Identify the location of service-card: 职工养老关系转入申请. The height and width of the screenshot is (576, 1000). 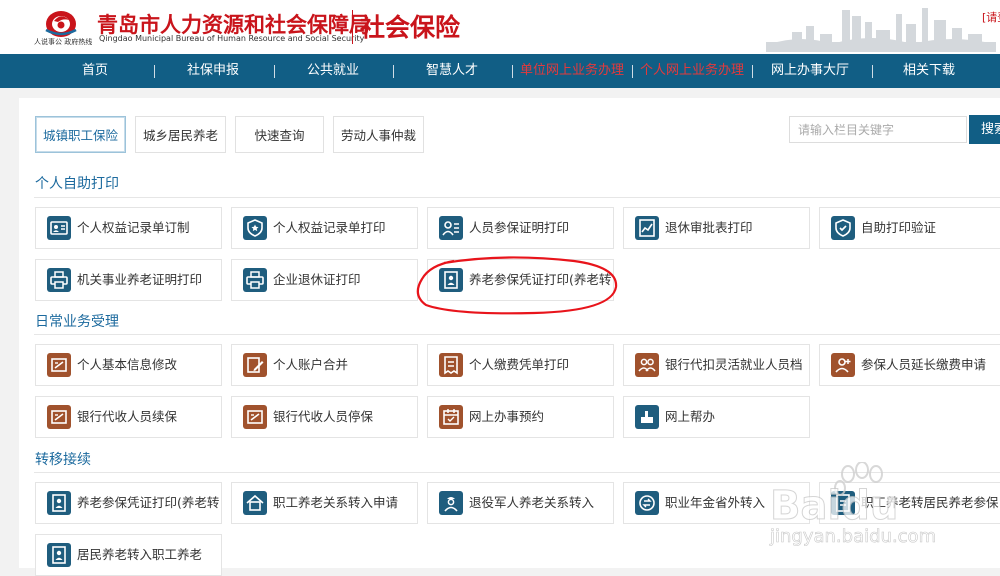
(324, 503).